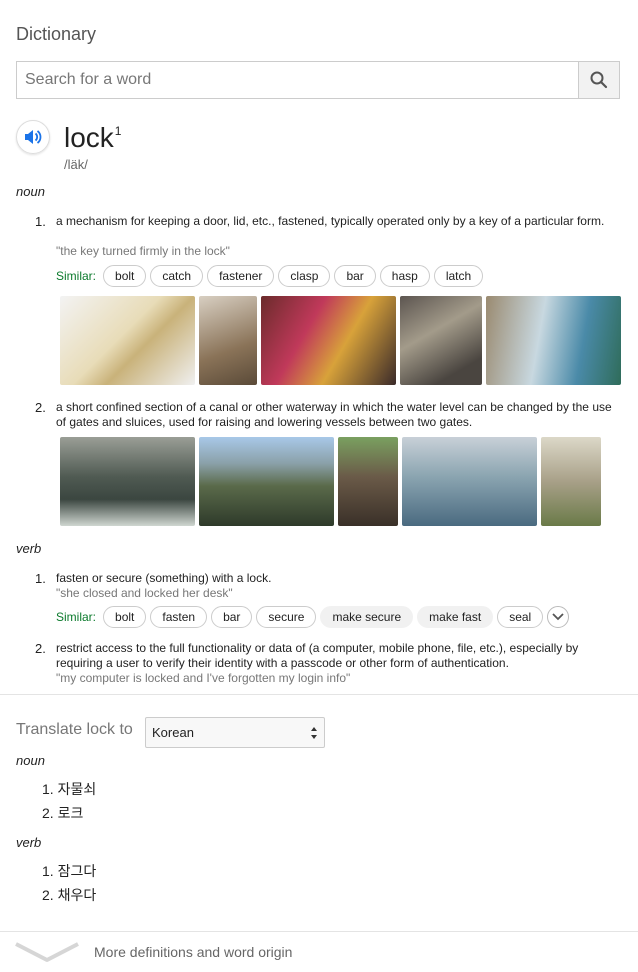  Describe the element at coordinates (455, 617) in the screenshot. I see `similar-chip: make fast` at that location.